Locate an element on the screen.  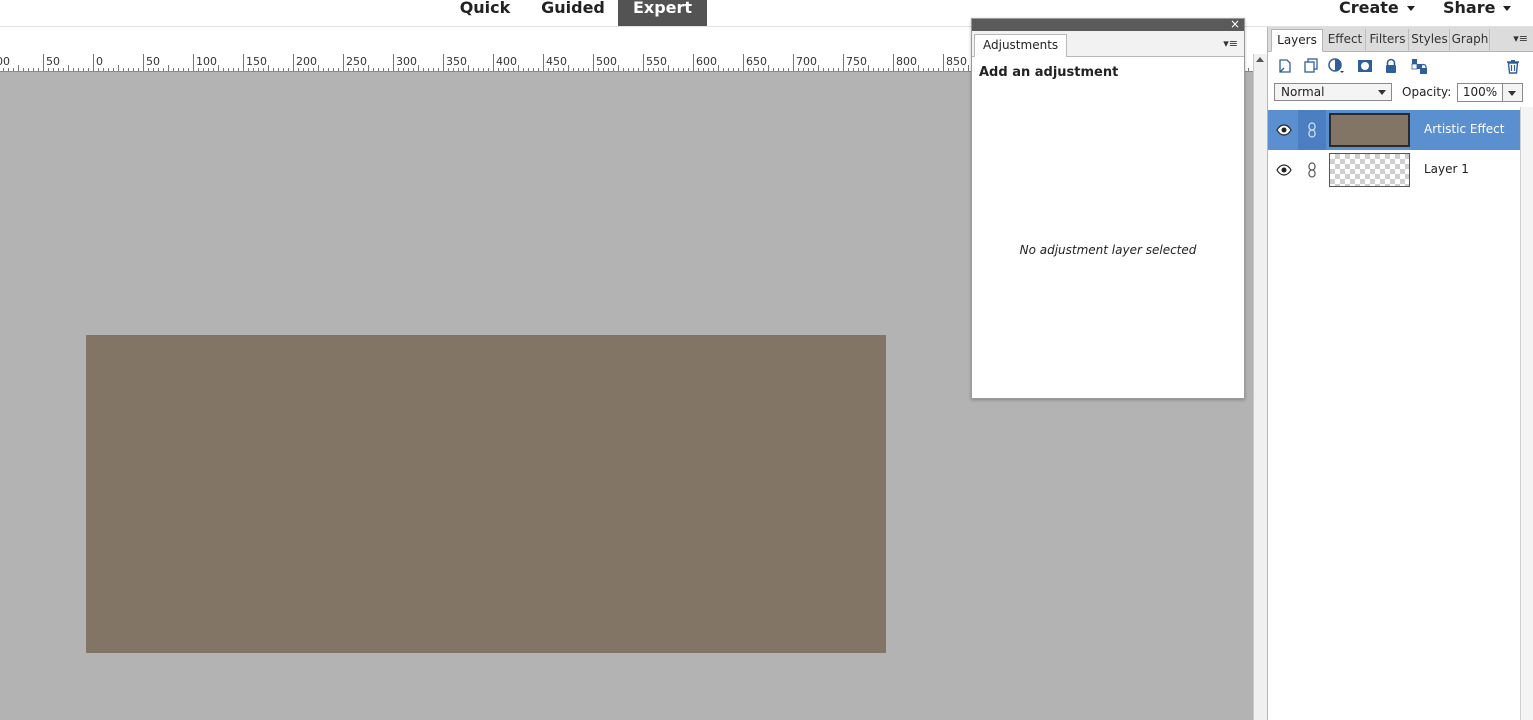
scroll-up-arrow-icon is located at coordinates (1260, 59).